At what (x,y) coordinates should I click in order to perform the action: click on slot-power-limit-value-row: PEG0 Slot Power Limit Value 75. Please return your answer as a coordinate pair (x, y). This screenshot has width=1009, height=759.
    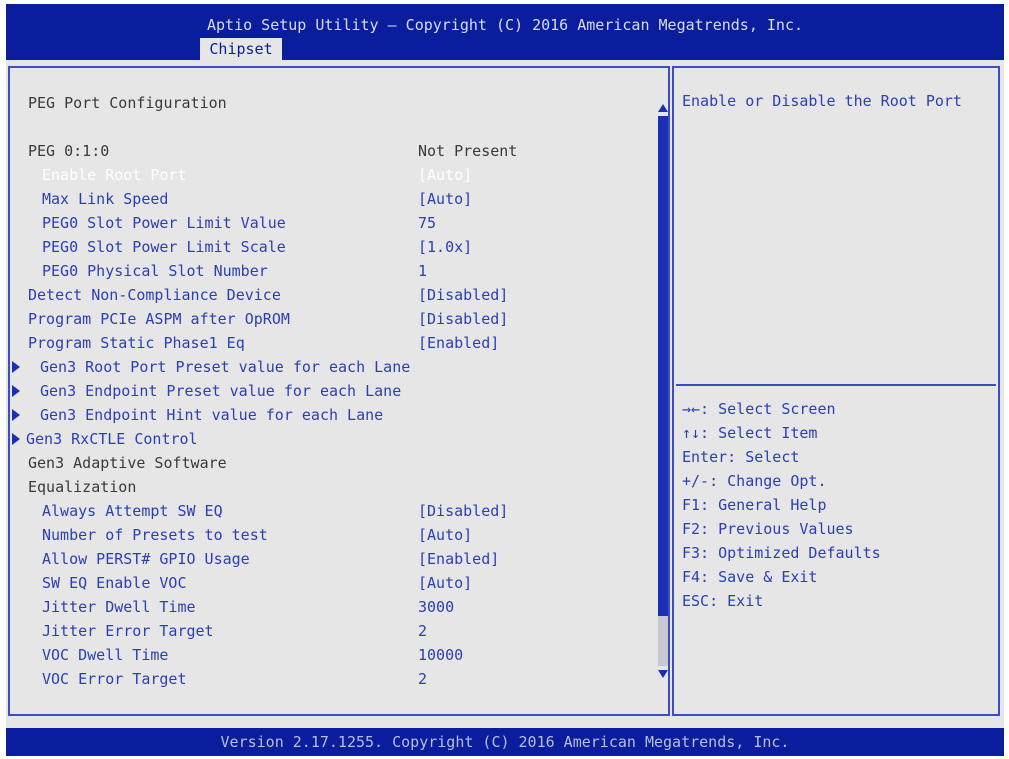
    Looking at the image, I should click on (338, 223).